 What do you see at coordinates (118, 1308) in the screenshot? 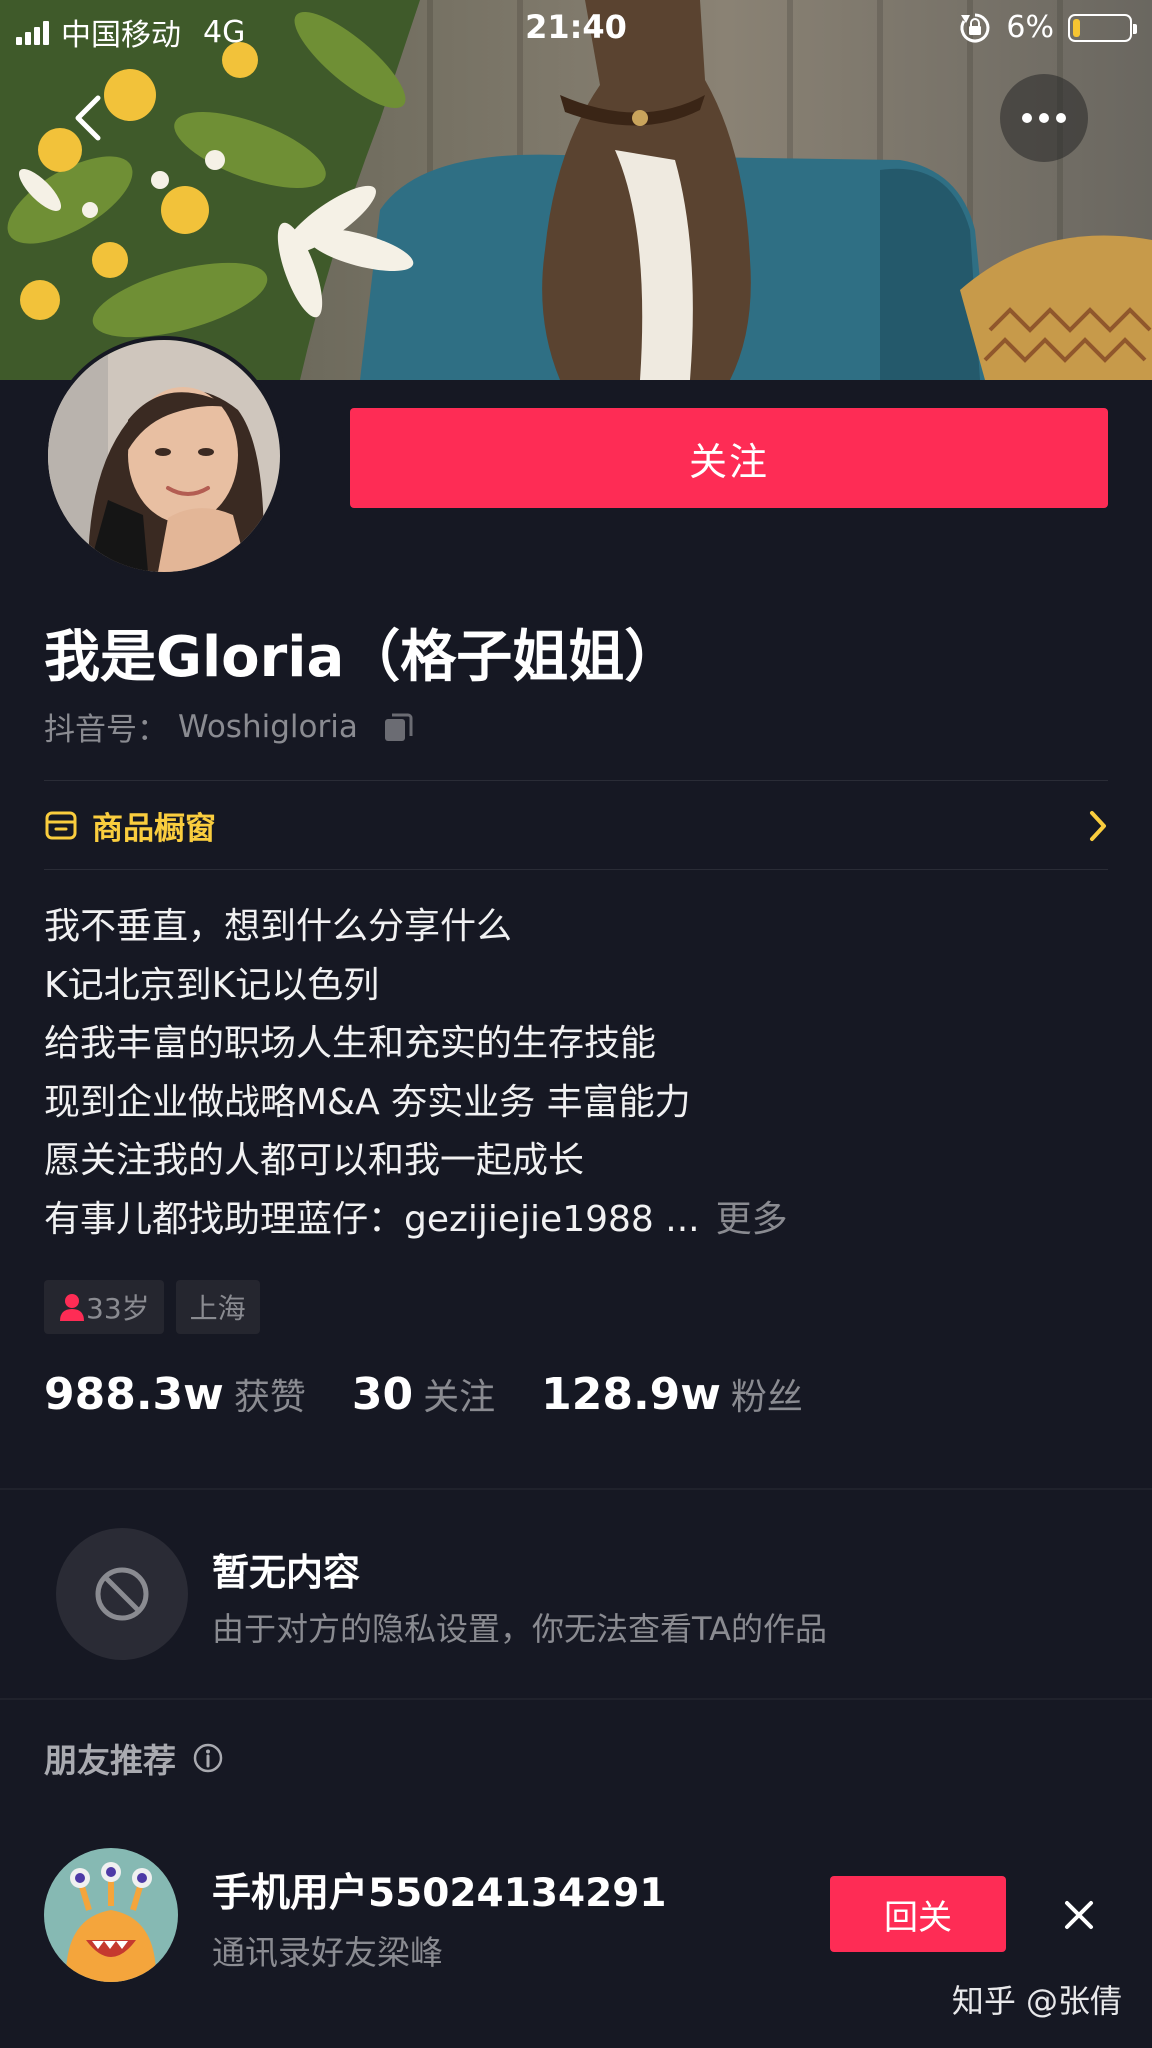
I see `age-text: 33岁` at bounding box center [118, 1308].